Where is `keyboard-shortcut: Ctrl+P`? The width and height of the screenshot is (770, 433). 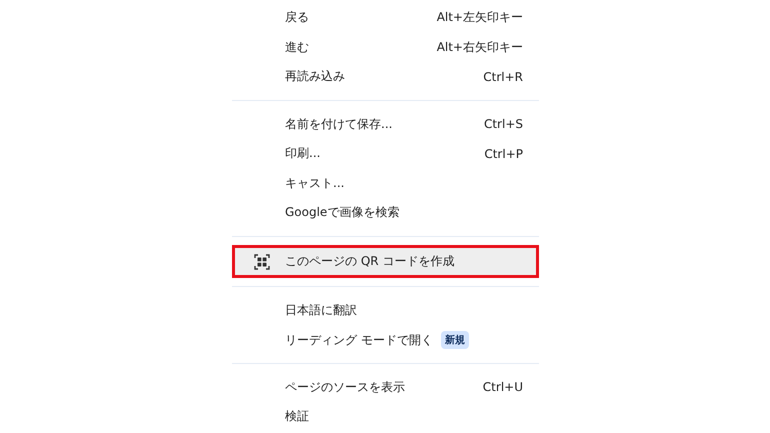
keyboard-shortcut: Ctrl+P is located at coordinates (503, 153).